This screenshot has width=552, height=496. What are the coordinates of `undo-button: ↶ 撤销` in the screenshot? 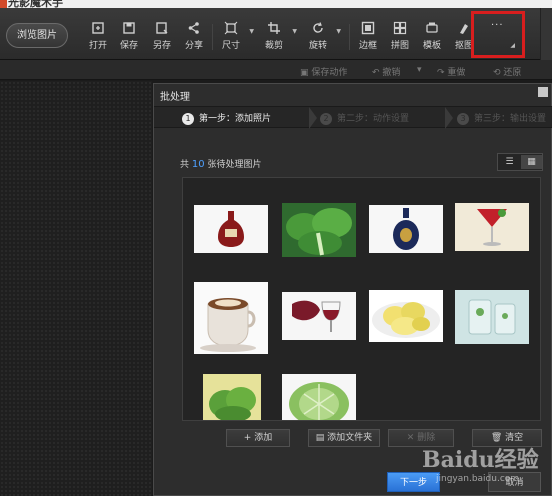 It's located at (386, 71).